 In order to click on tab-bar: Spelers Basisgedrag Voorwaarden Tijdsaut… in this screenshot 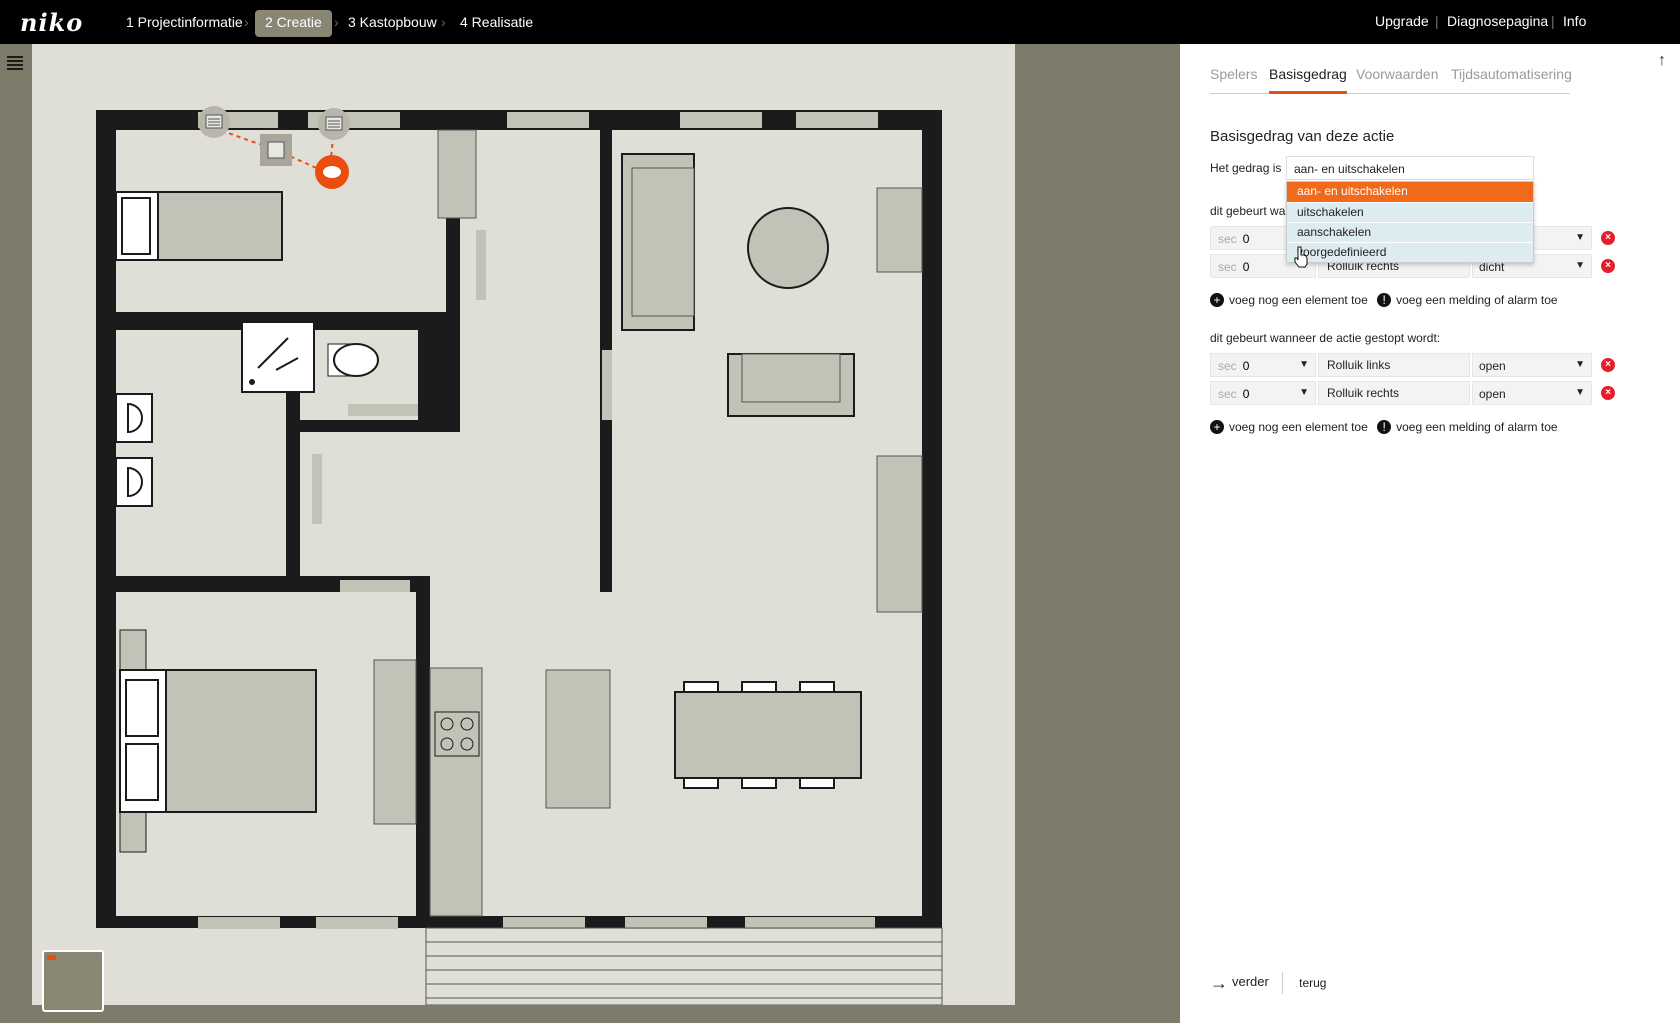, I will do `click(1391, 80)`.